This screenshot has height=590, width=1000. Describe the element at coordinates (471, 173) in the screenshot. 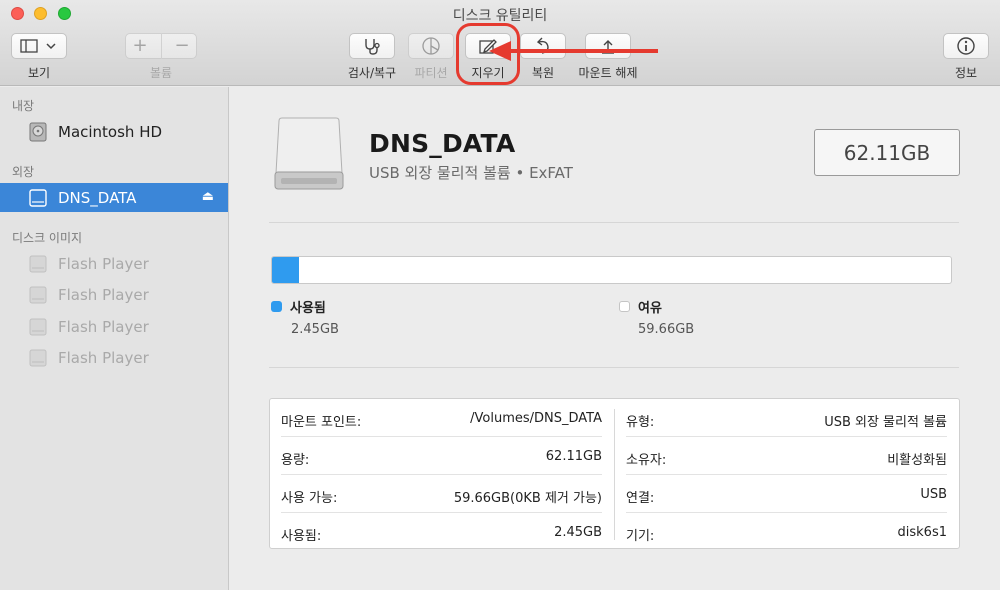

I see `disk-description: USB 외장 물리적 볼륨 • ExFAT` at that location.